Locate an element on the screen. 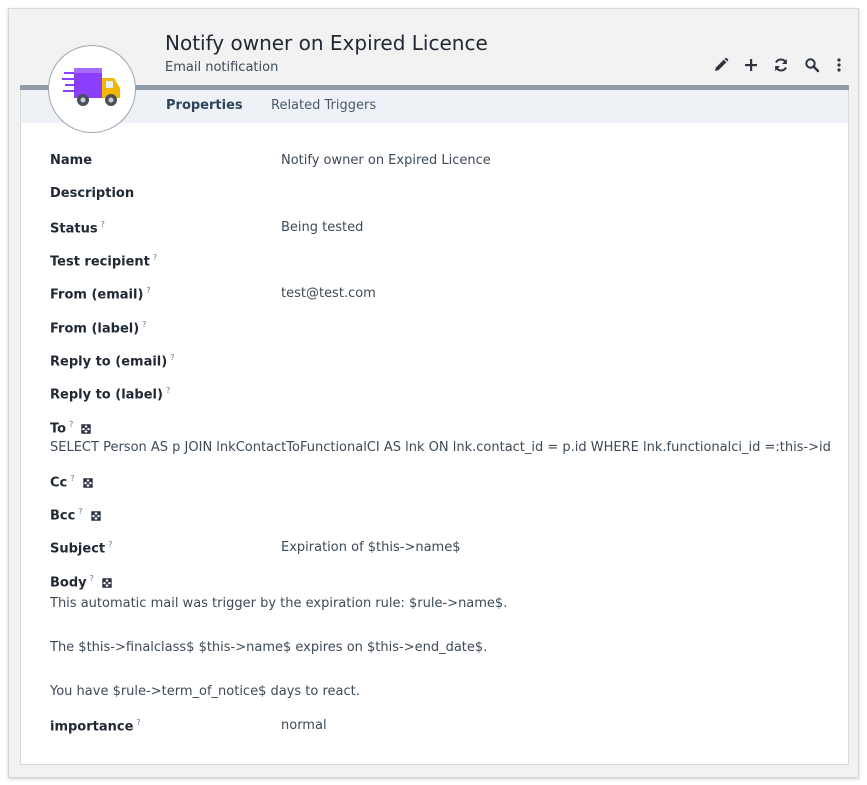 This screenshot has width=867, height=785. field-reply-label: Reply to (label)? is located at coordinates (110, 394).